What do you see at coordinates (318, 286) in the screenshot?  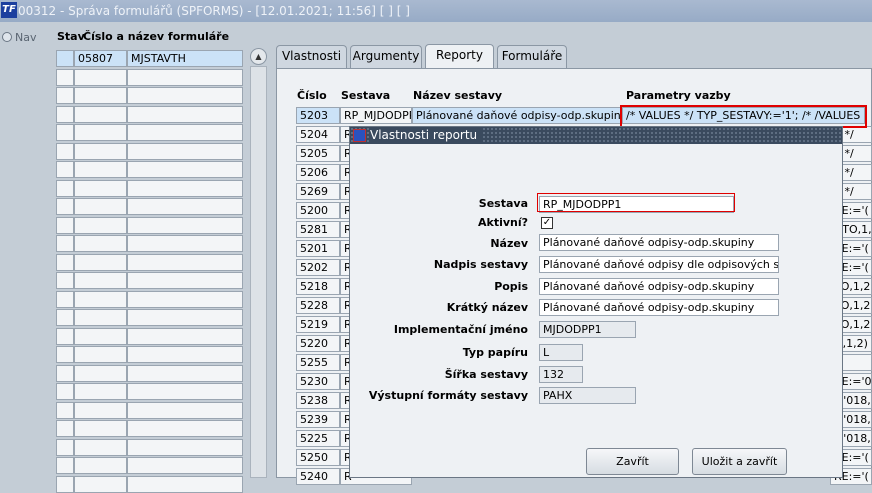 I see `report-number-cell: 5218` at bounding box center [318, 286].